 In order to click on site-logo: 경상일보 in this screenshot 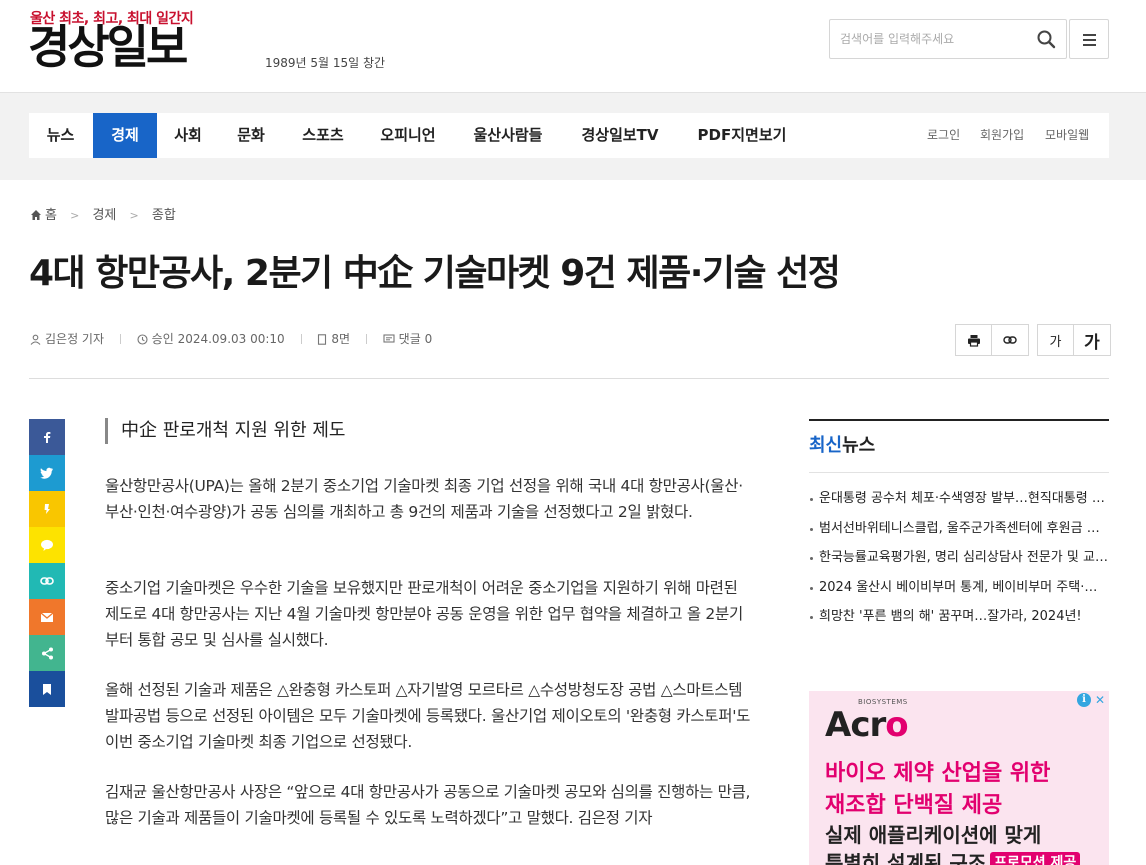, I will do `click(108, 47)`.